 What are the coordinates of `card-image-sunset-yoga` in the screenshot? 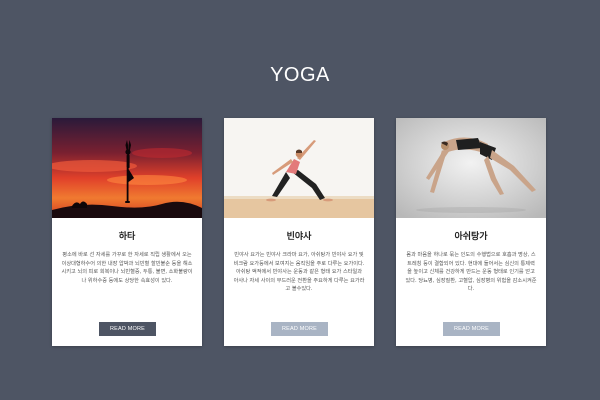 It's located at (127, 168).